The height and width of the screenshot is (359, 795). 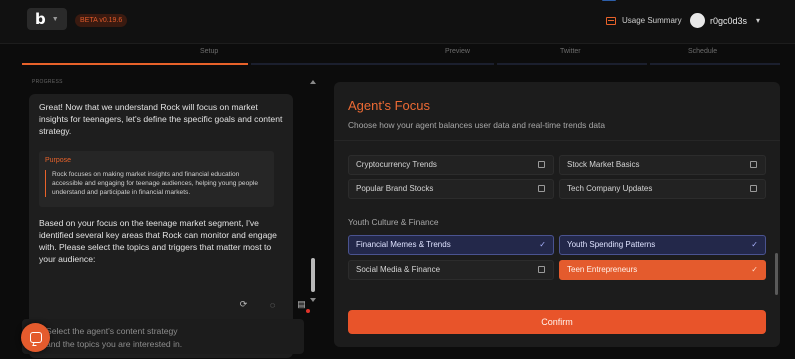 What do you see at coordinates (313, 300) in the screenshot?
I see `scroll-down-icon` at bounding box center [313, 300].